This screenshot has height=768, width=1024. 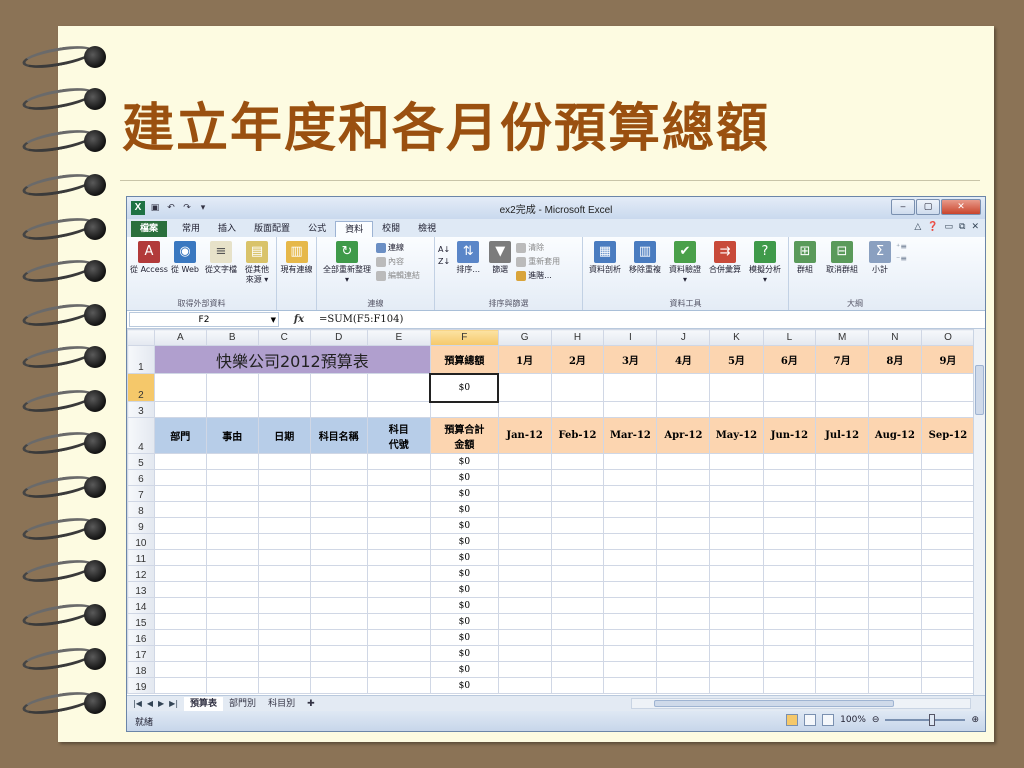 I want to click on column-header: L, so click(x=789, y=337).